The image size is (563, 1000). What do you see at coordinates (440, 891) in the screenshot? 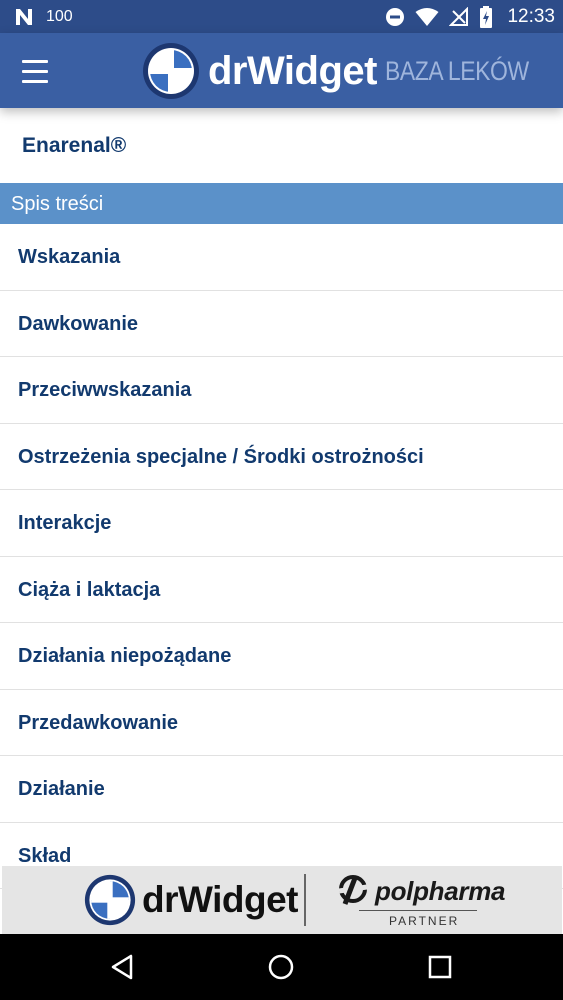
I see `partner-name: polpharma` at bounding box center [440, 891].